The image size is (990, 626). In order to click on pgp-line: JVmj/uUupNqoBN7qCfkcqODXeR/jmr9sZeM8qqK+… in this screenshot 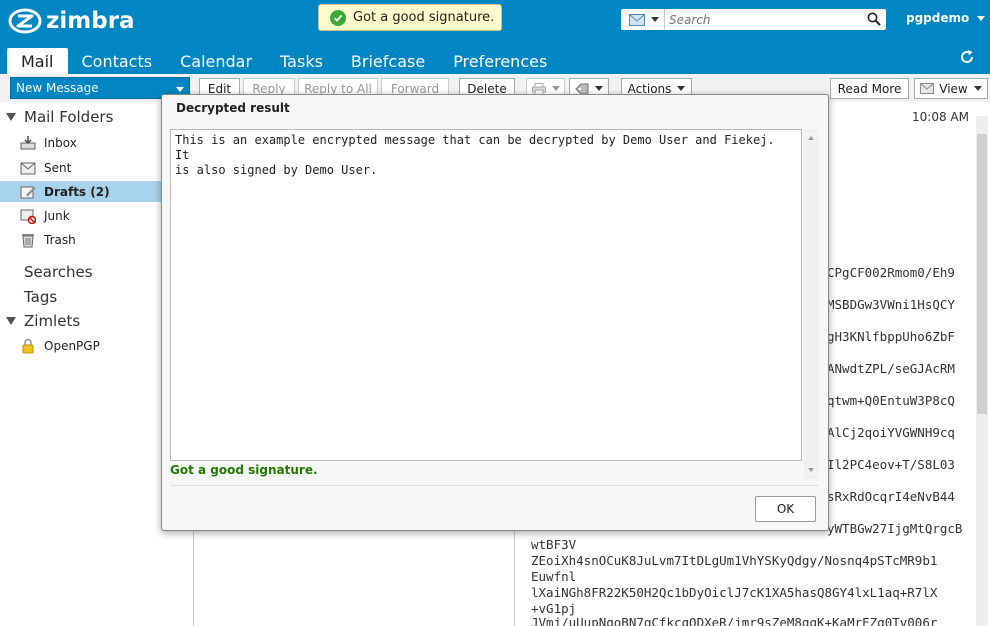, I will do `click(734, 620)`.